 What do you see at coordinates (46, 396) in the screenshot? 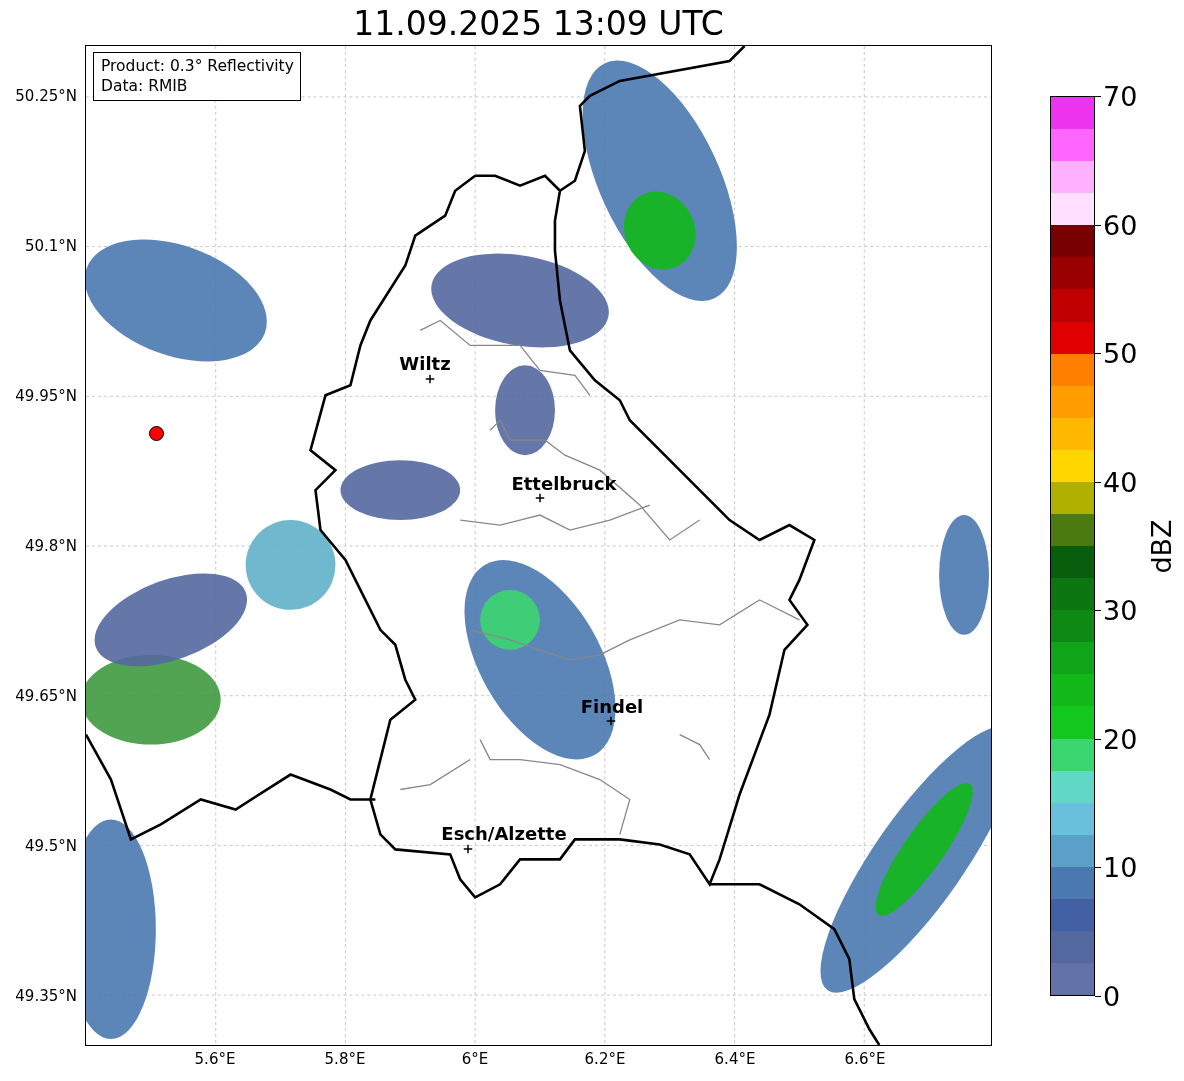
I see `latitude-label: 49.95°N` at bounding box center [46, 396].